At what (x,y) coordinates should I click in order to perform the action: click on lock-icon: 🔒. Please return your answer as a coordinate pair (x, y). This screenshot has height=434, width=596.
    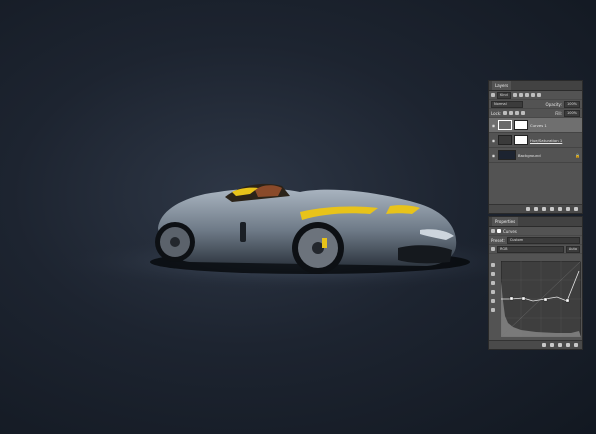
    Looking at the image, I should click on (577, 155).